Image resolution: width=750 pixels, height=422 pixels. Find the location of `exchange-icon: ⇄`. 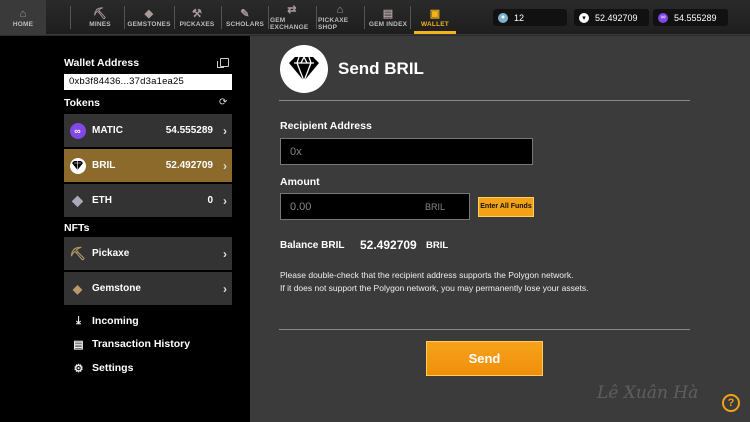

exchange-icon: ⇄ is located at coordinates (292, 10).